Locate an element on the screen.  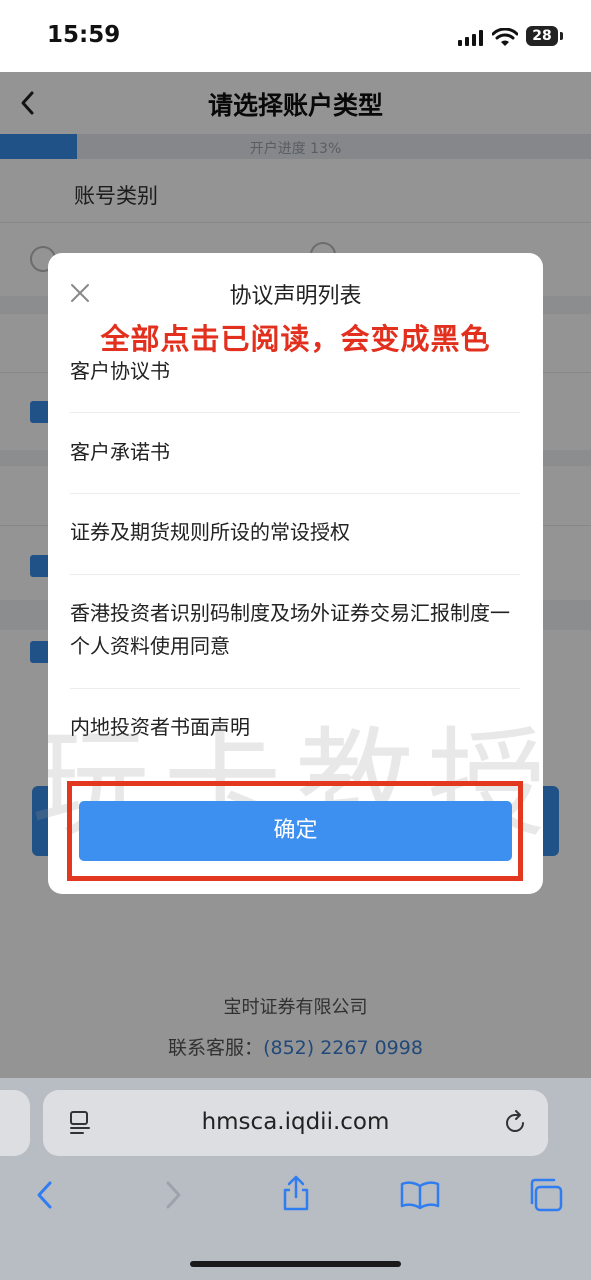
agreement-item: 证券及期货规则所设的常设授权 is located at coordinates (295, 532).